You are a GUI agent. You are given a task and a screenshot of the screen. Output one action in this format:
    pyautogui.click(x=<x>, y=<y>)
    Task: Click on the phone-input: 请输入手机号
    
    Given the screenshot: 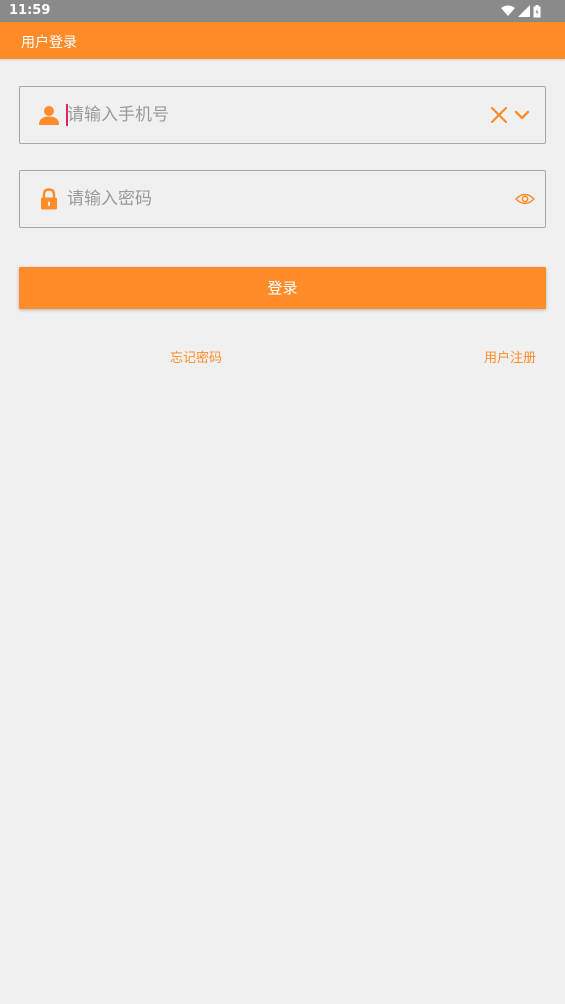 What is the action you would take?
    pyautogui.click(x=118, y=115)
    